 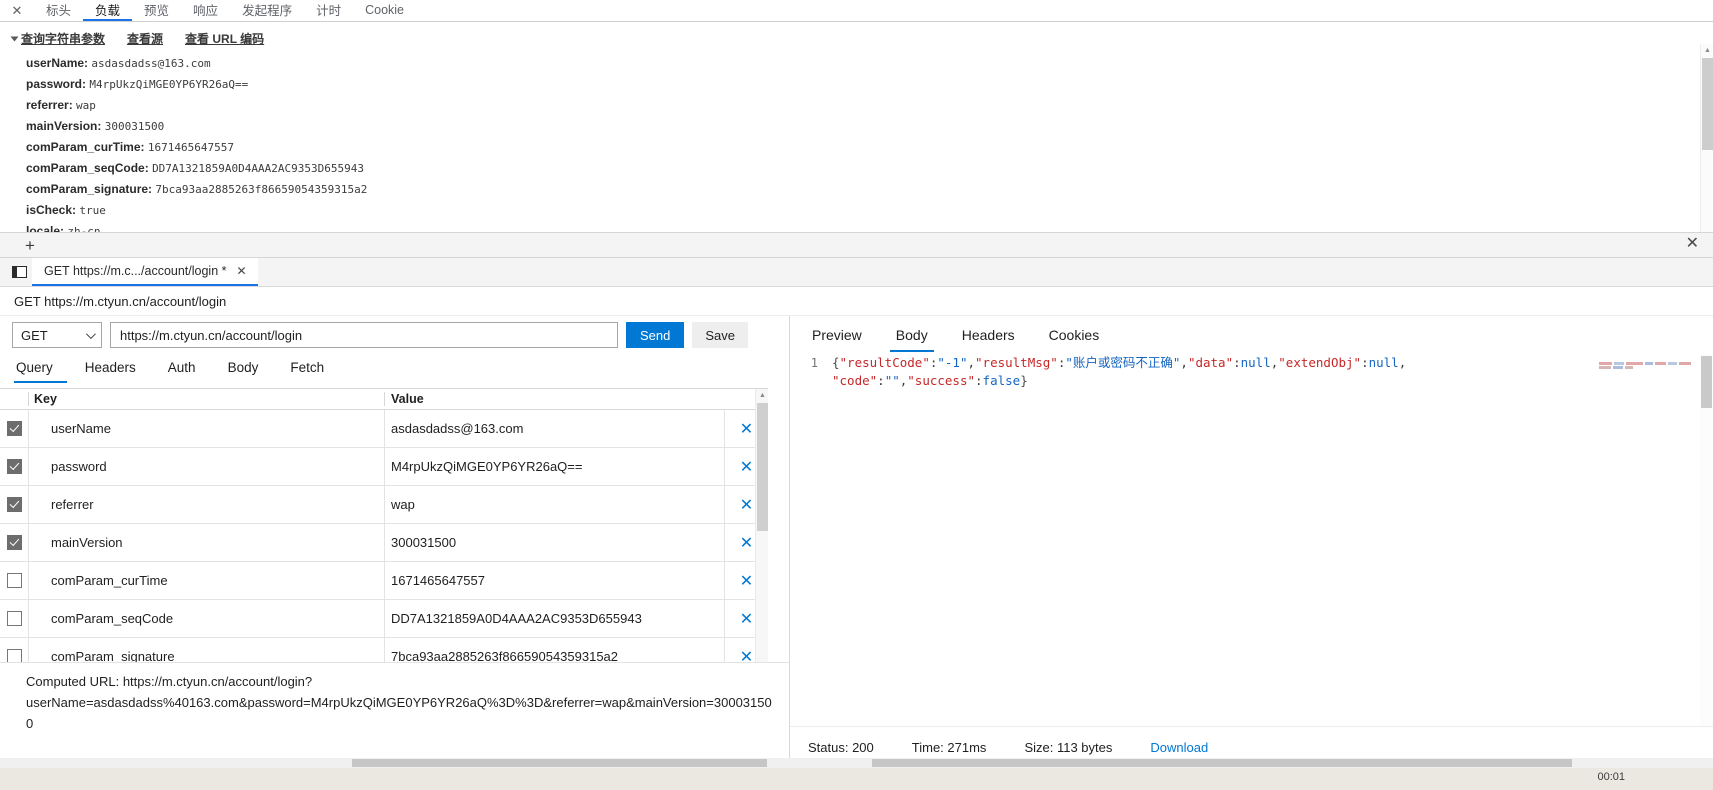 I want to click on param-value: M4rpUkzQiMGE0YP6YR26aQ==, so click(x=169, y=84).